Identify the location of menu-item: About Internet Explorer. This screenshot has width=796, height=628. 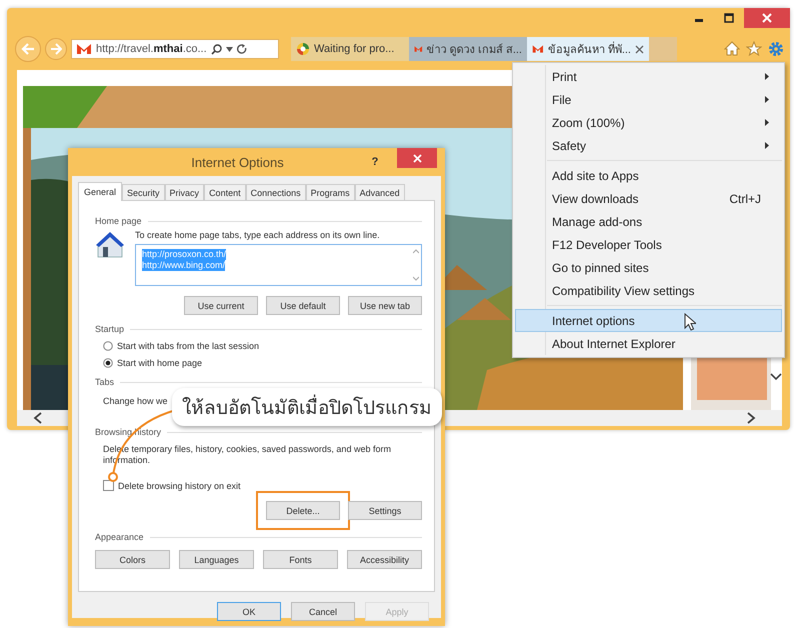
(648, 343).